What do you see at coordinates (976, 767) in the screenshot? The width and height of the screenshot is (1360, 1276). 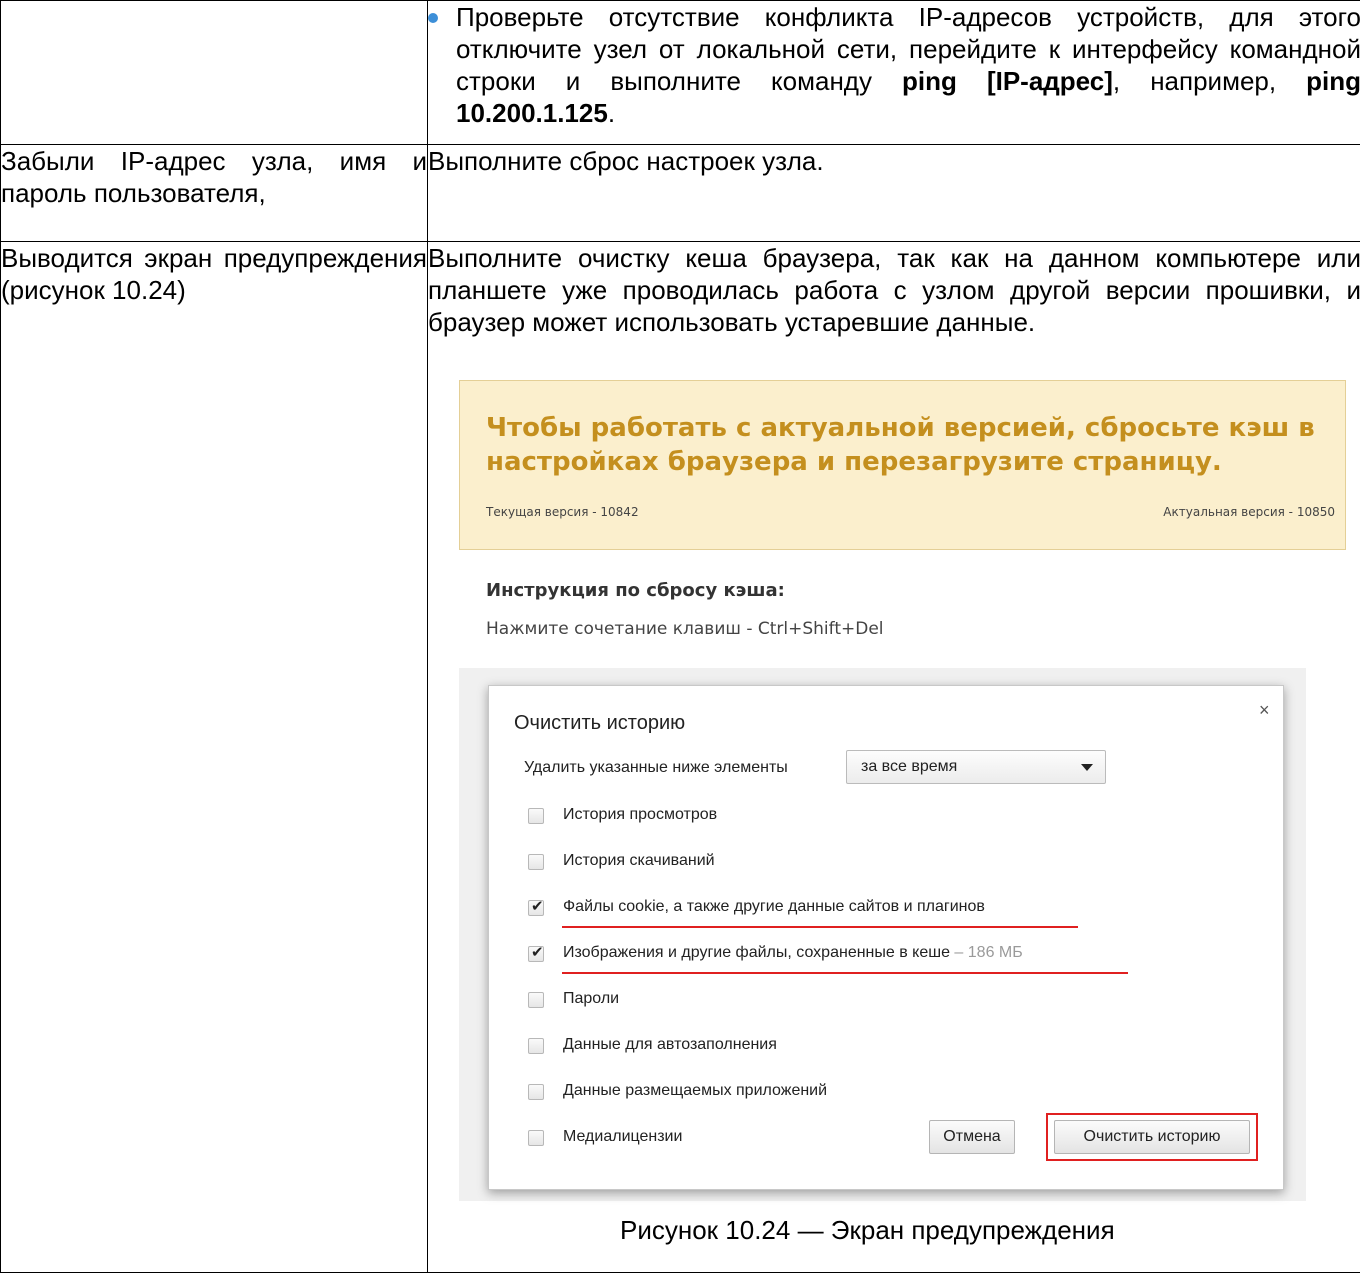 I see `time-range-select: за все время` at bounding box center [976, 767].